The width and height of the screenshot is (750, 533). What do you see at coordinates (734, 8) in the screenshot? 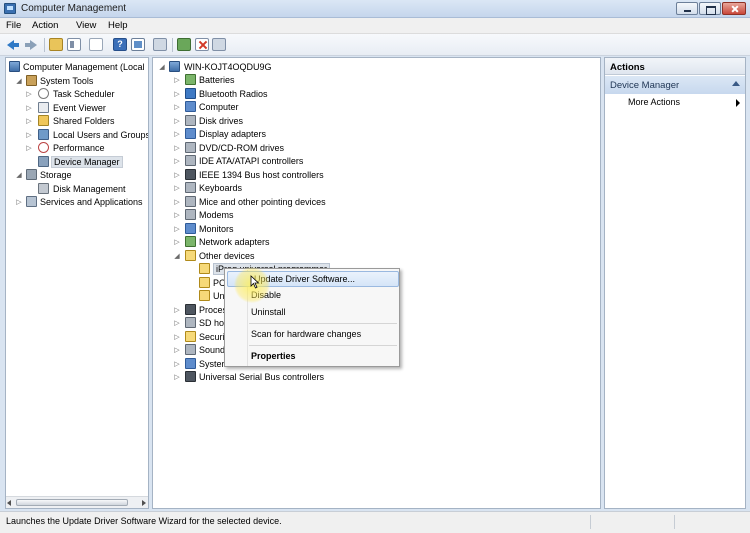
I see `close-button` at bounding box center [734, 8].